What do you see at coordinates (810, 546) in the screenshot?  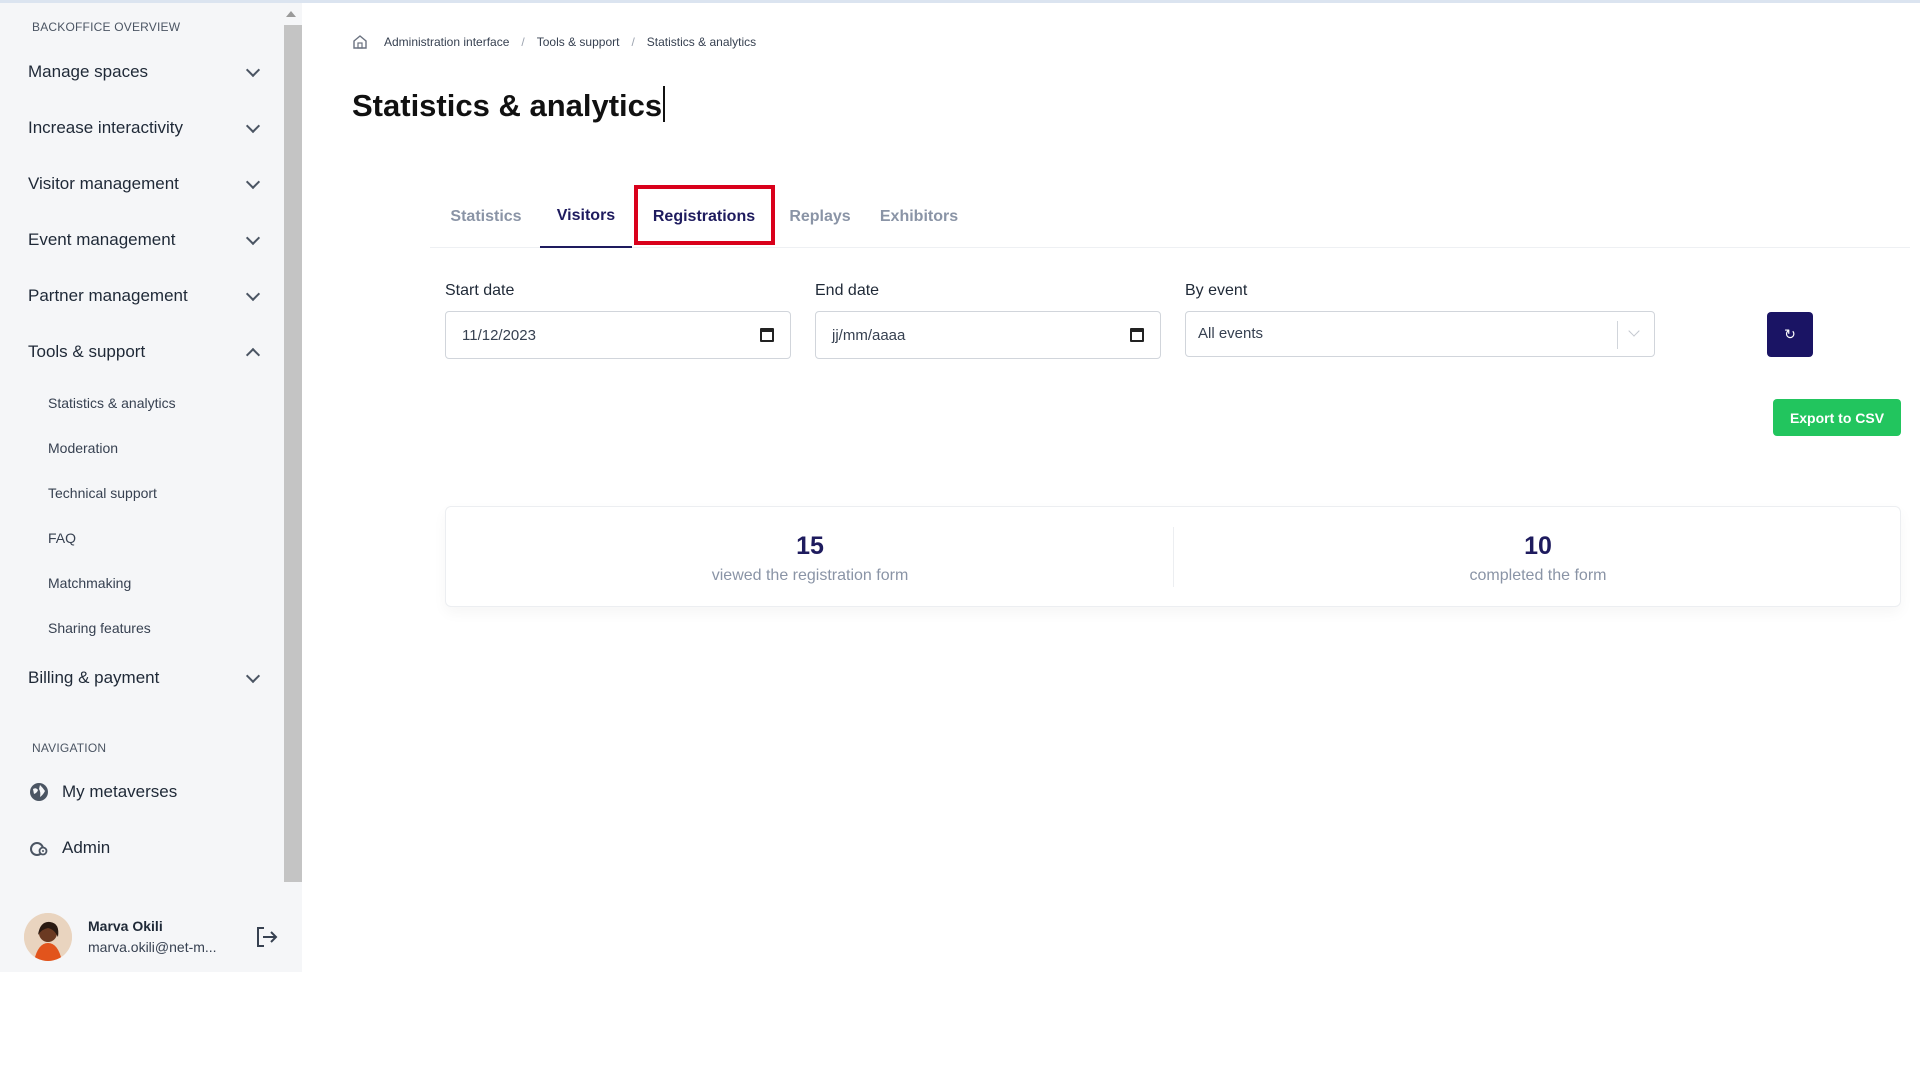 I see `stat-value: 15` at bounding box center [810, 546].